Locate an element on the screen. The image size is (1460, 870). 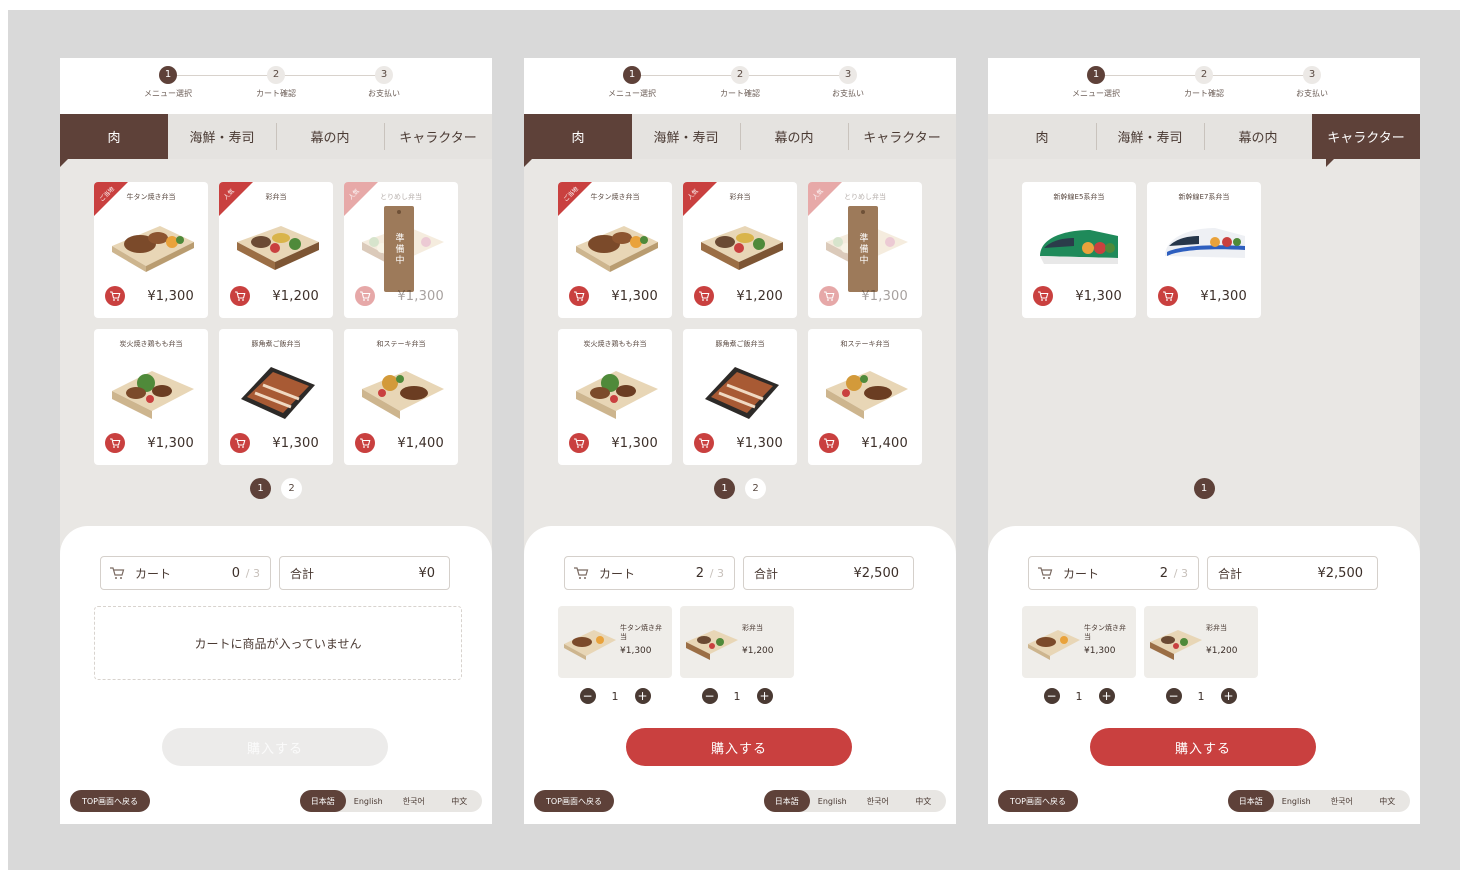
step-menu-select: 1 メニュー選択 is located at coordinates (168, 82).